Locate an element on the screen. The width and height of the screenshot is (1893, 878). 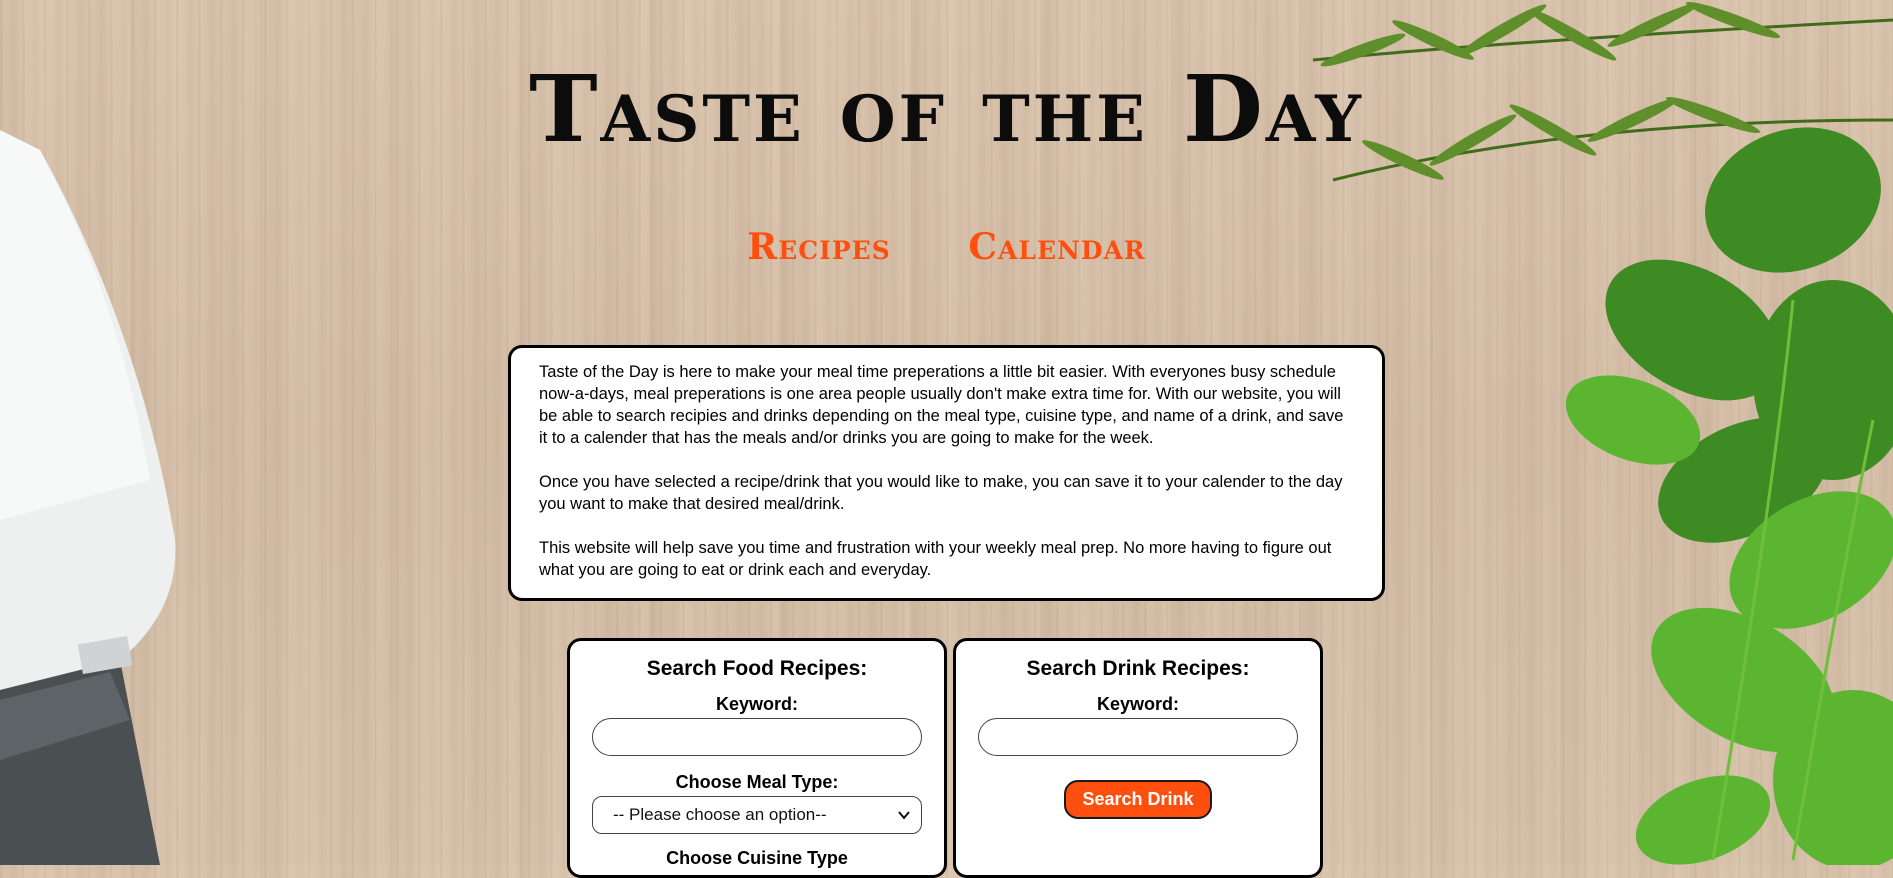
food-keyword-label: Keyword: is located at coordinates (756, 704).